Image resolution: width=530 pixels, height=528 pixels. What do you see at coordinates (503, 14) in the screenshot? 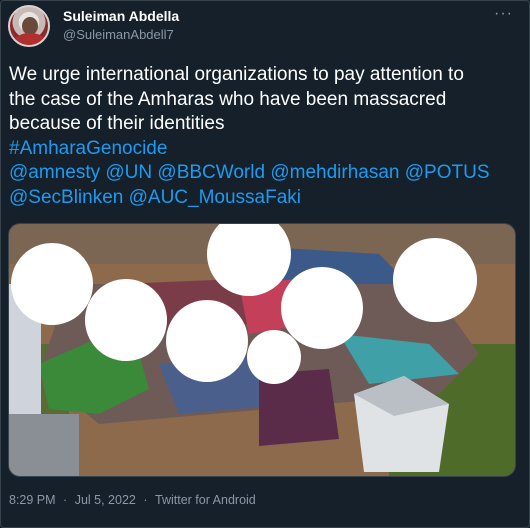
I see `more-options-icon: ···` at bounding box center [503, 14].